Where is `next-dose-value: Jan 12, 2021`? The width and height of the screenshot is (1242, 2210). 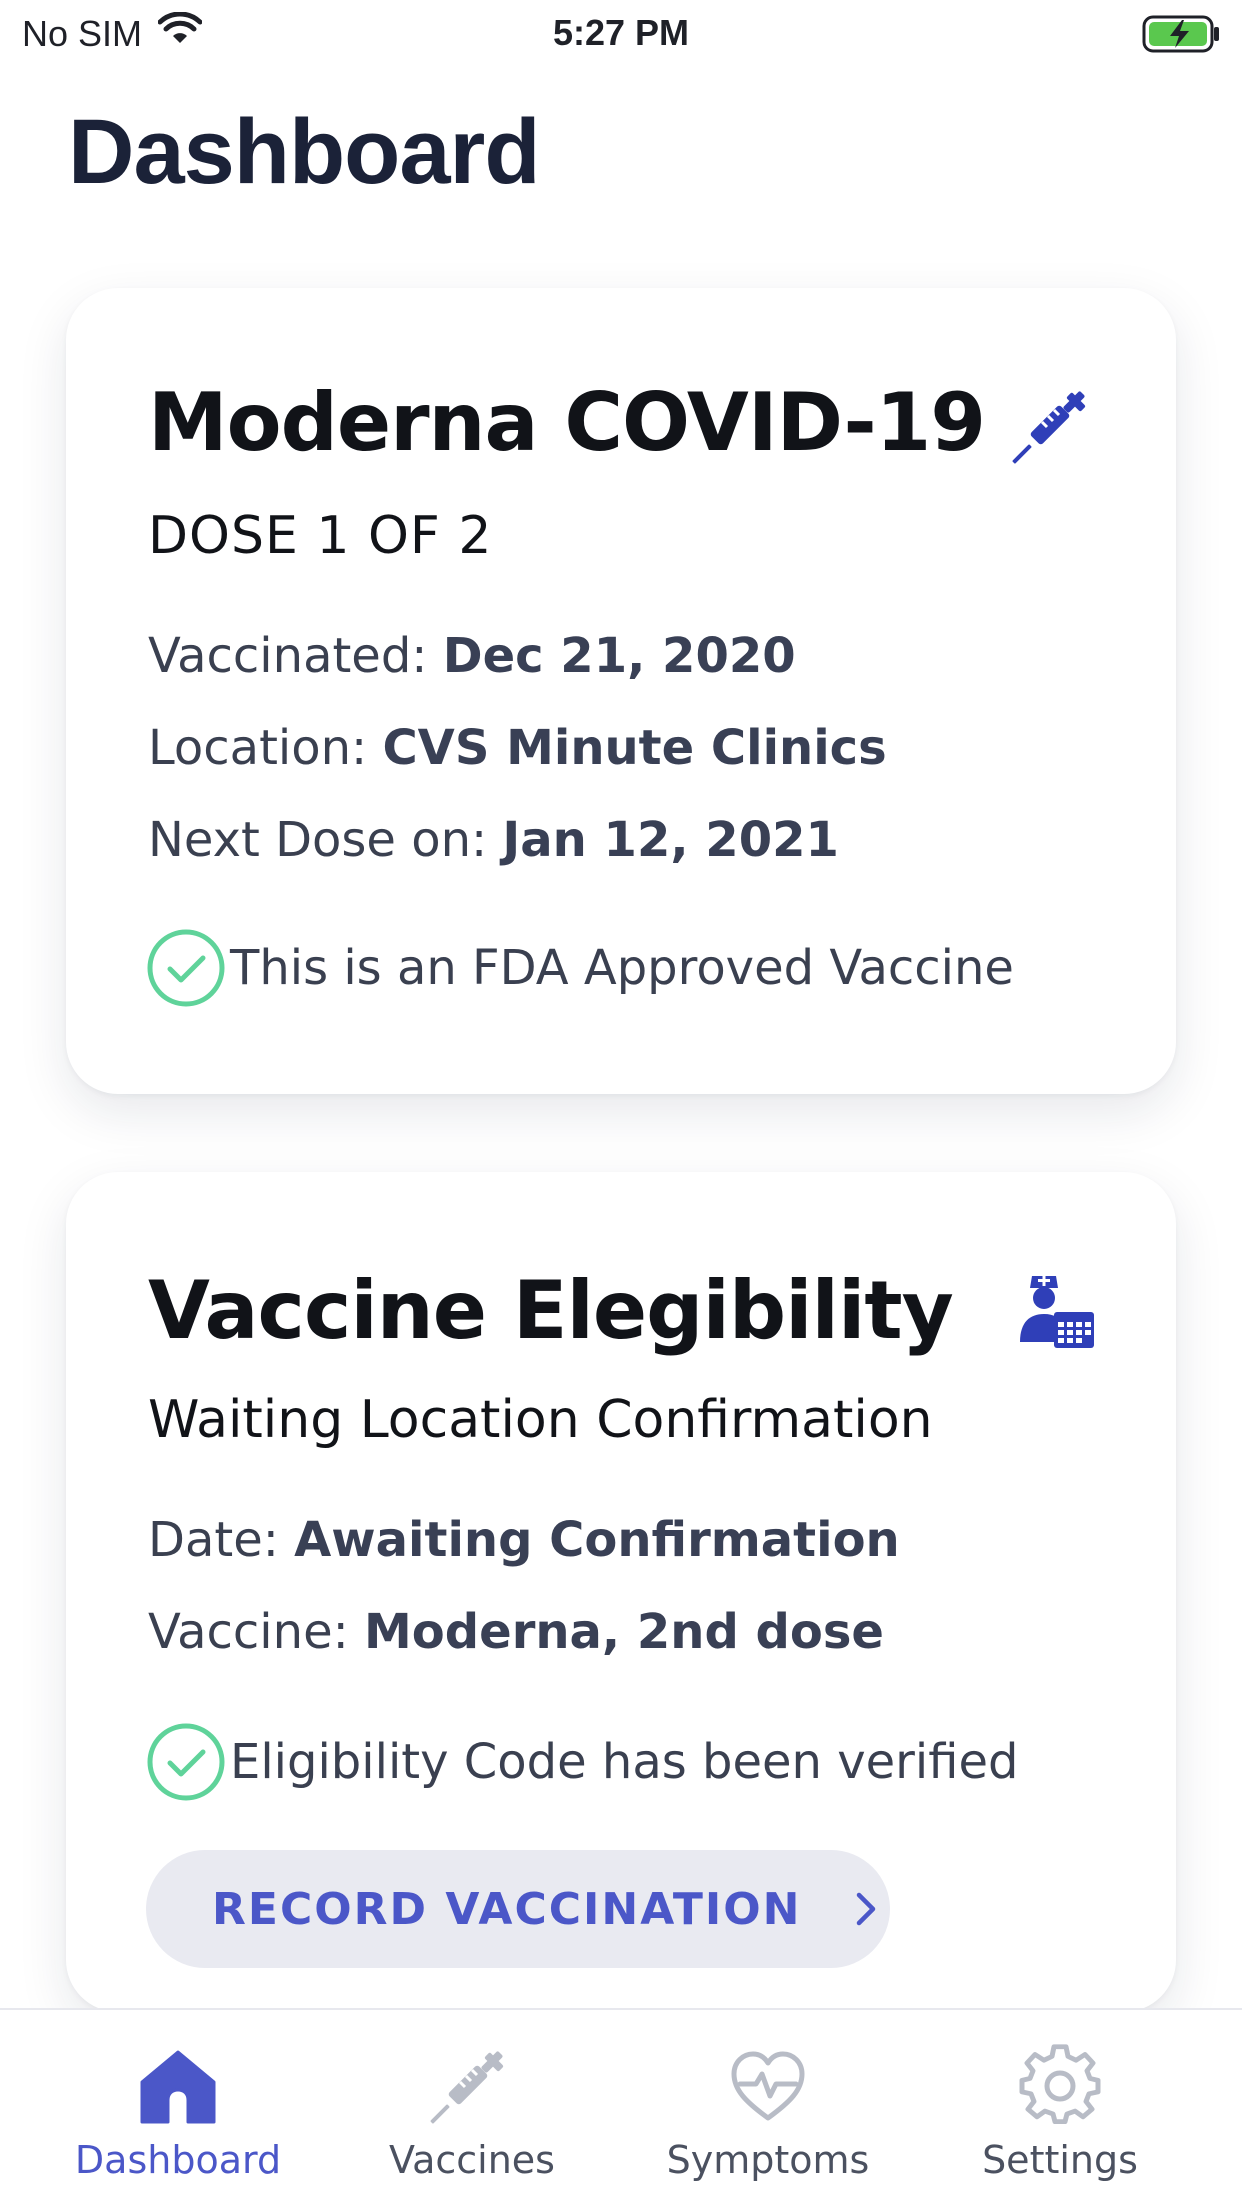 next-dose-value: Jan 12, 2021 is located at coordinates (670, 840).